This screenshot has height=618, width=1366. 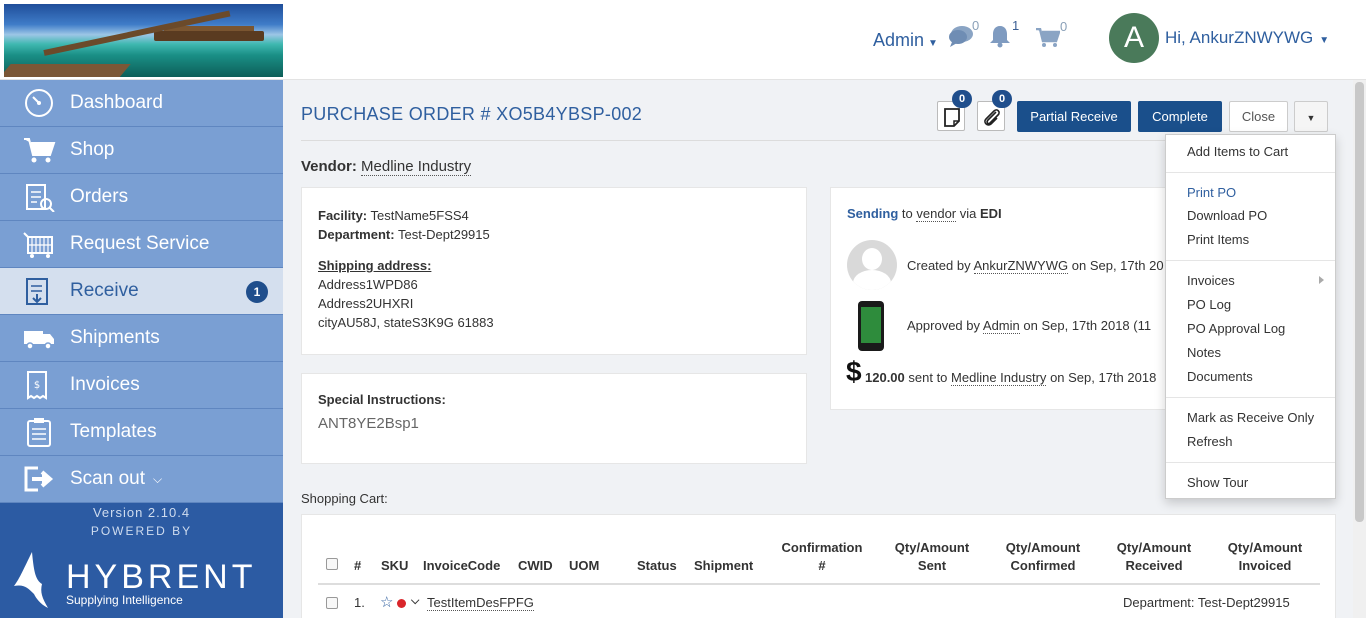 I want to click on column-qty-sent-line1: Qty/Amount, so click(x=932, y=547).